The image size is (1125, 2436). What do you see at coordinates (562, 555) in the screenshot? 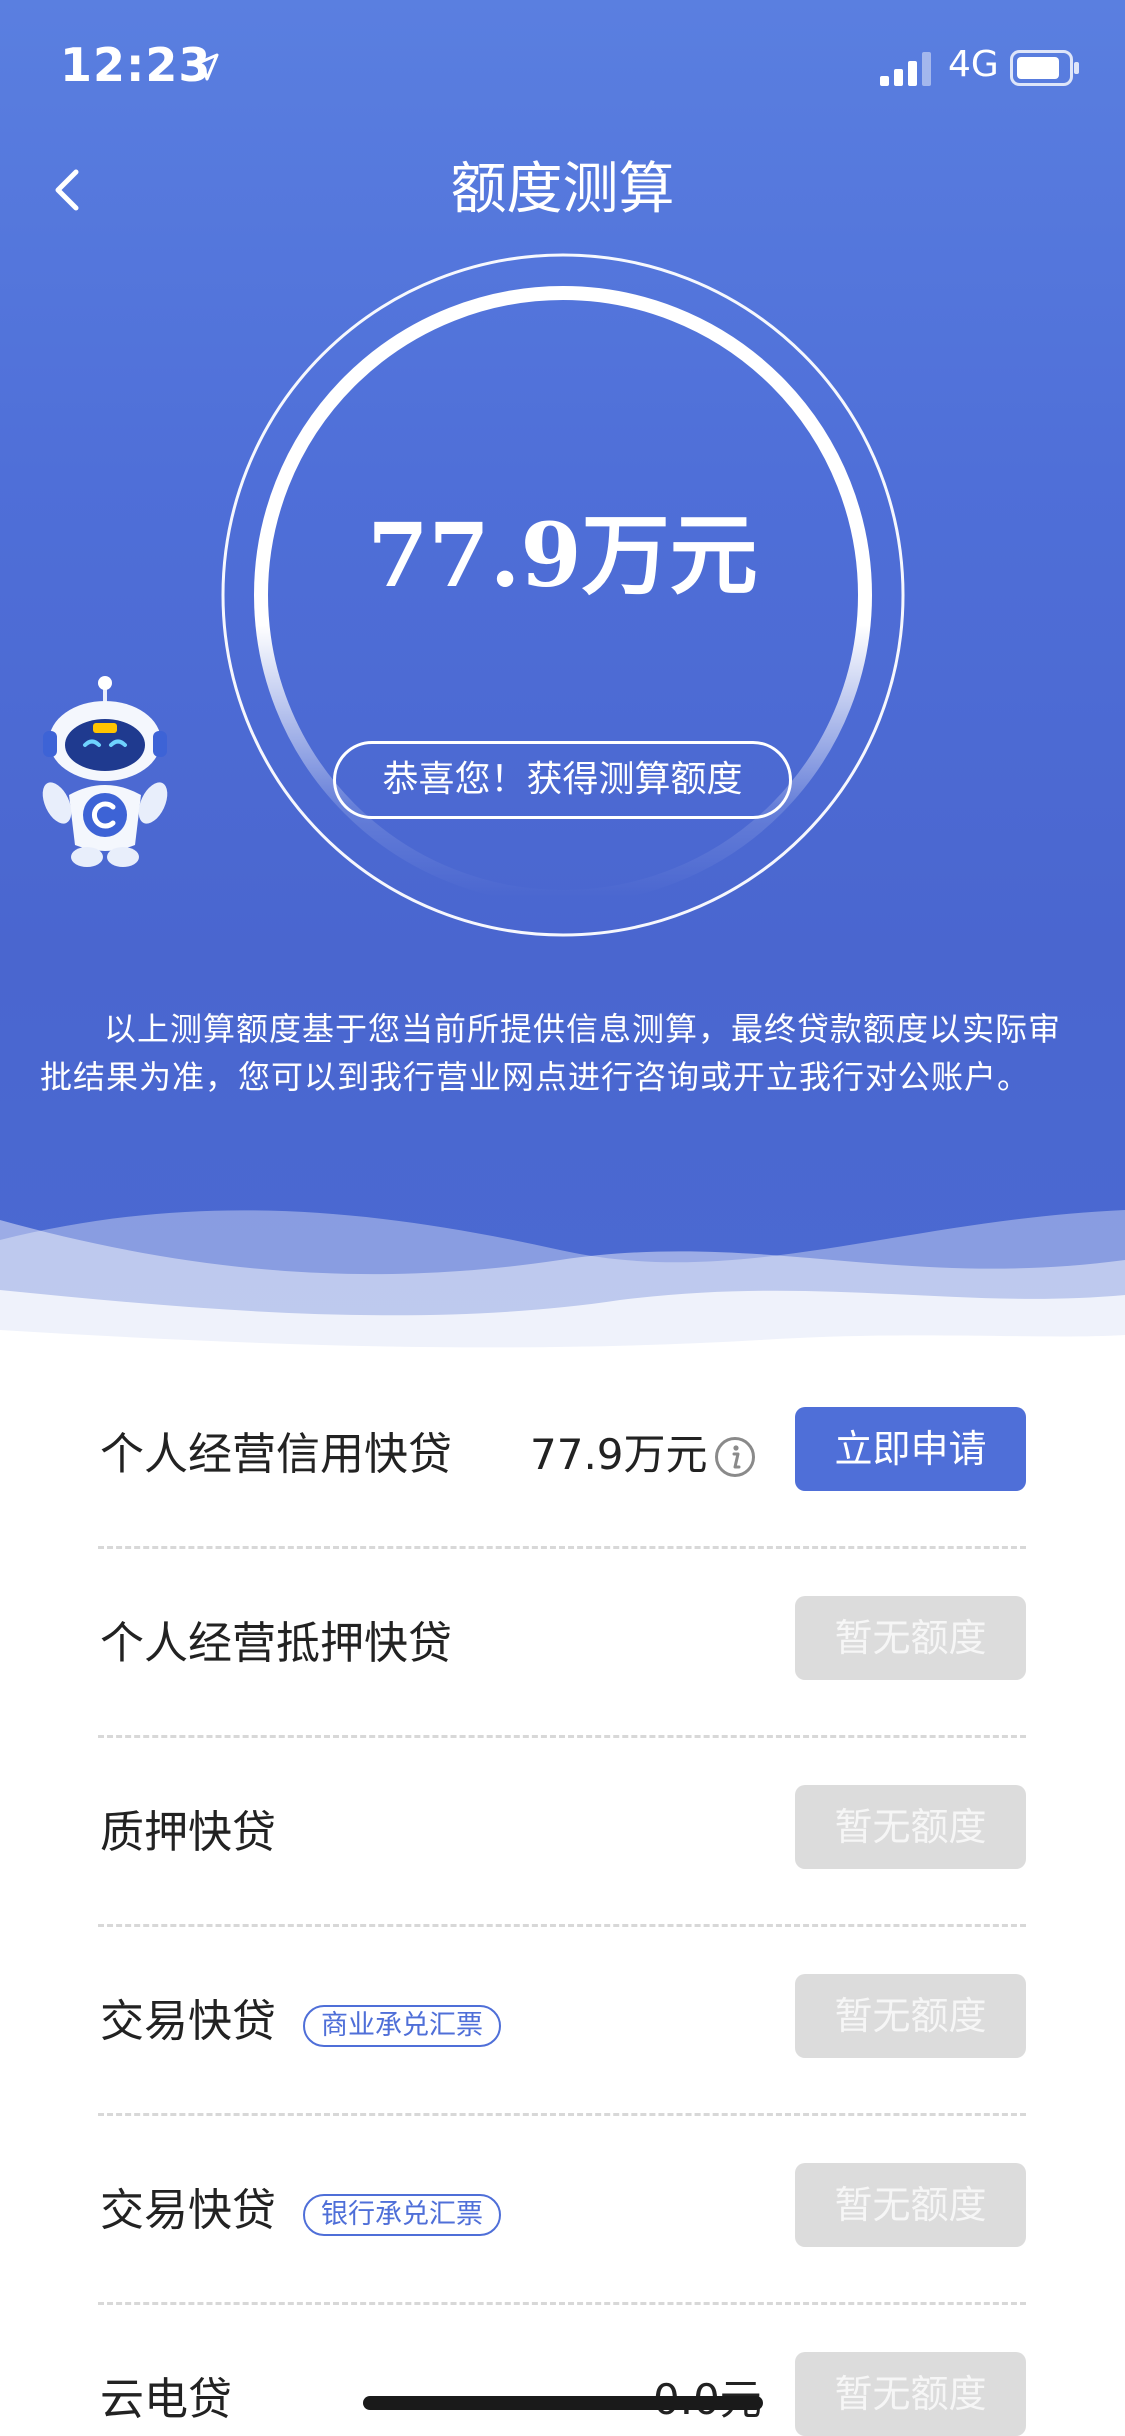
I see `estimated-amount: 77.9万元` at bounding box center [562, 555].